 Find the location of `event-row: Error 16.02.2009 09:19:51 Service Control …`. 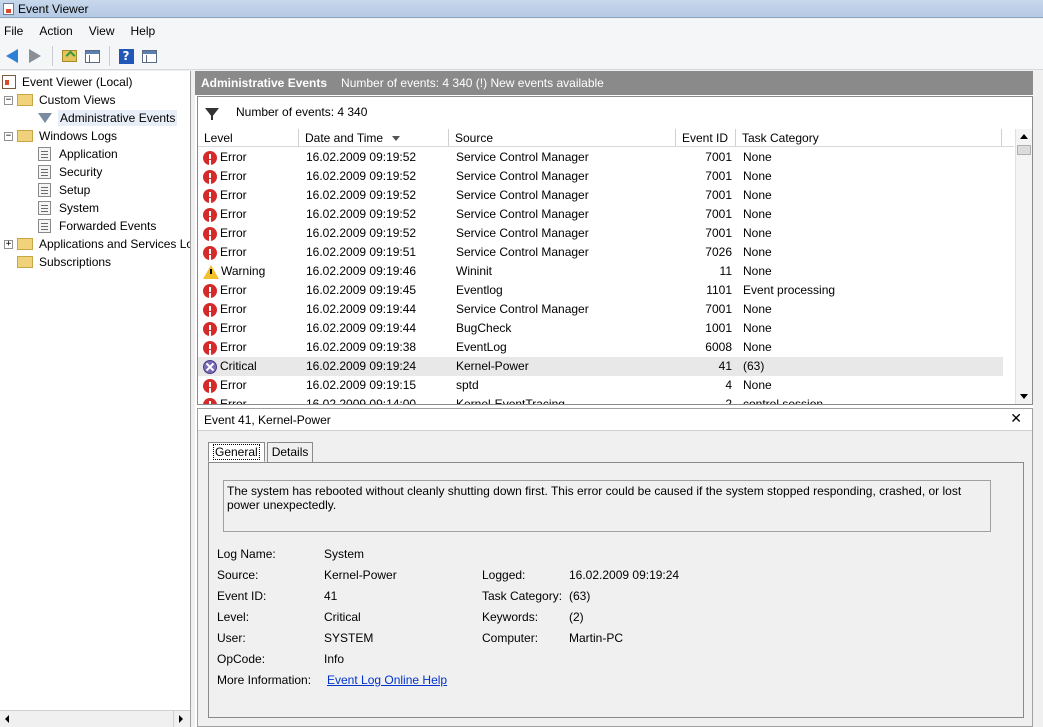

event-row: Error 16.02.2009 09:19:51 Service Control … is located at coordinates (600, 252).